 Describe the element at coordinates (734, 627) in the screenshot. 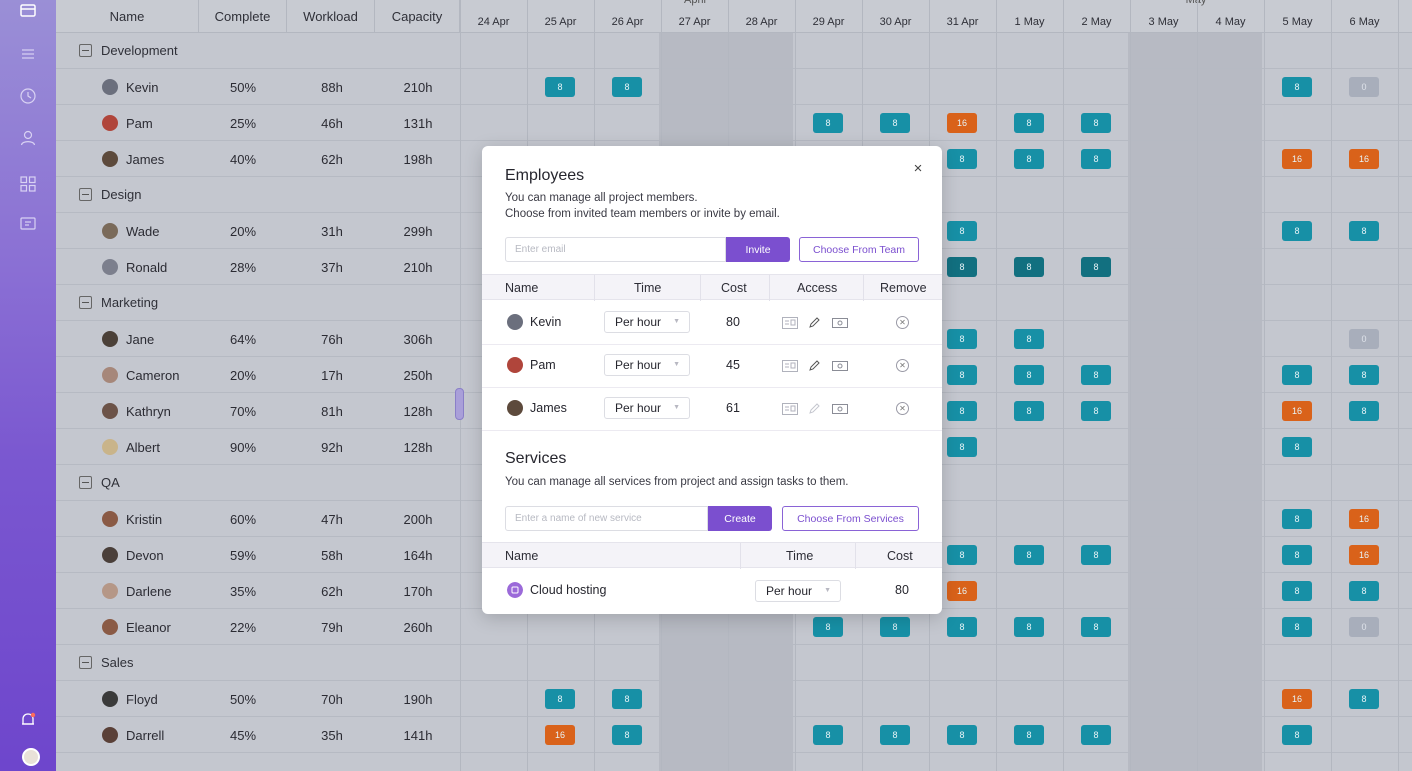

I see `employee-row: Eleanor 22% 79h 260h` at that location.